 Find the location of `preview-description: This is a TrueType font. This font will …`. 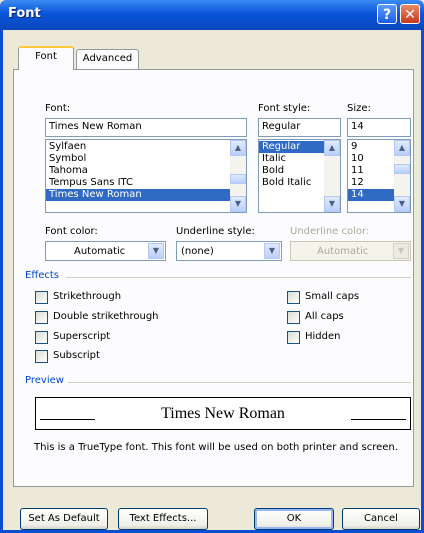

preview-description: This is a TrueType font. This font will … is located at coordinates (216, 447).